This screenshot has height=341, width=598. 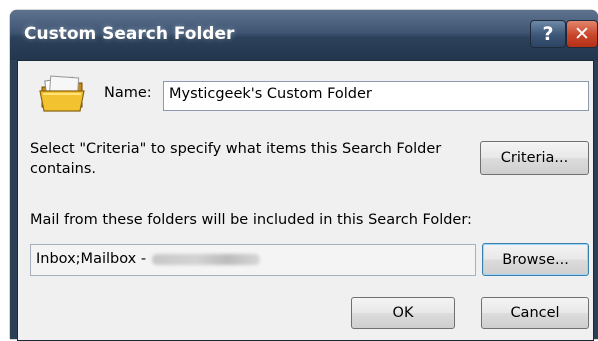 I want to click on dialog-title: Custom Search Folder, so click(x=129, y=34).